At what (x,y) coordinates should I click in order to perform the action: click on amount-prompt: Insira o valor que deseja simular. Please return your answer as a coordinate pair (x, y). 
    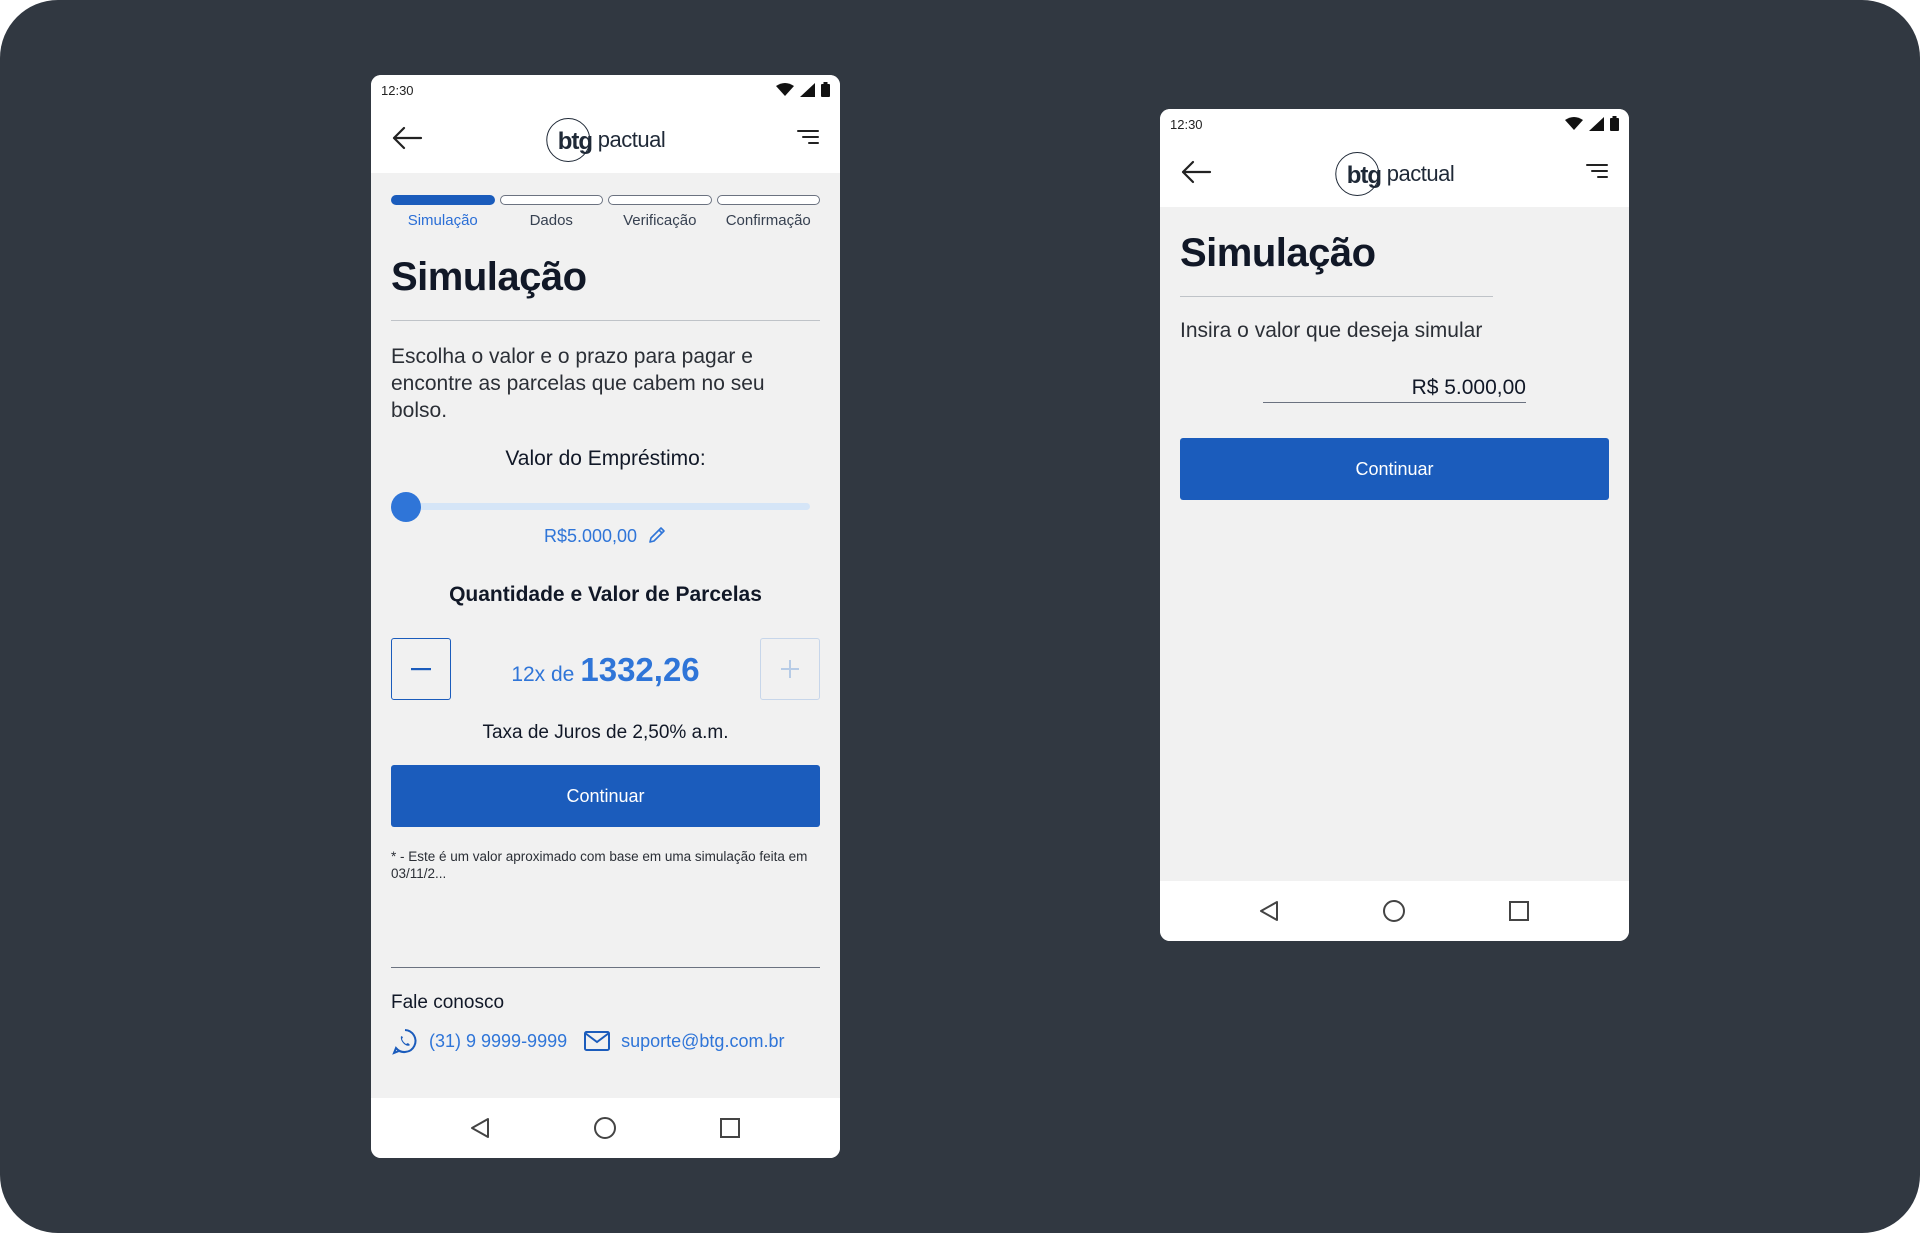
    Looking at the image, I should click on (1331, 330).